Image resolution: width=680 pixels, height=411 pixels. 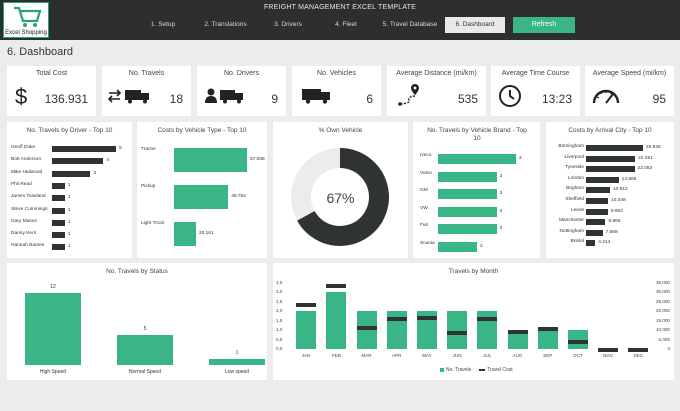 I want to click on x-axis-label: NOV, so click(x=608, y=355).